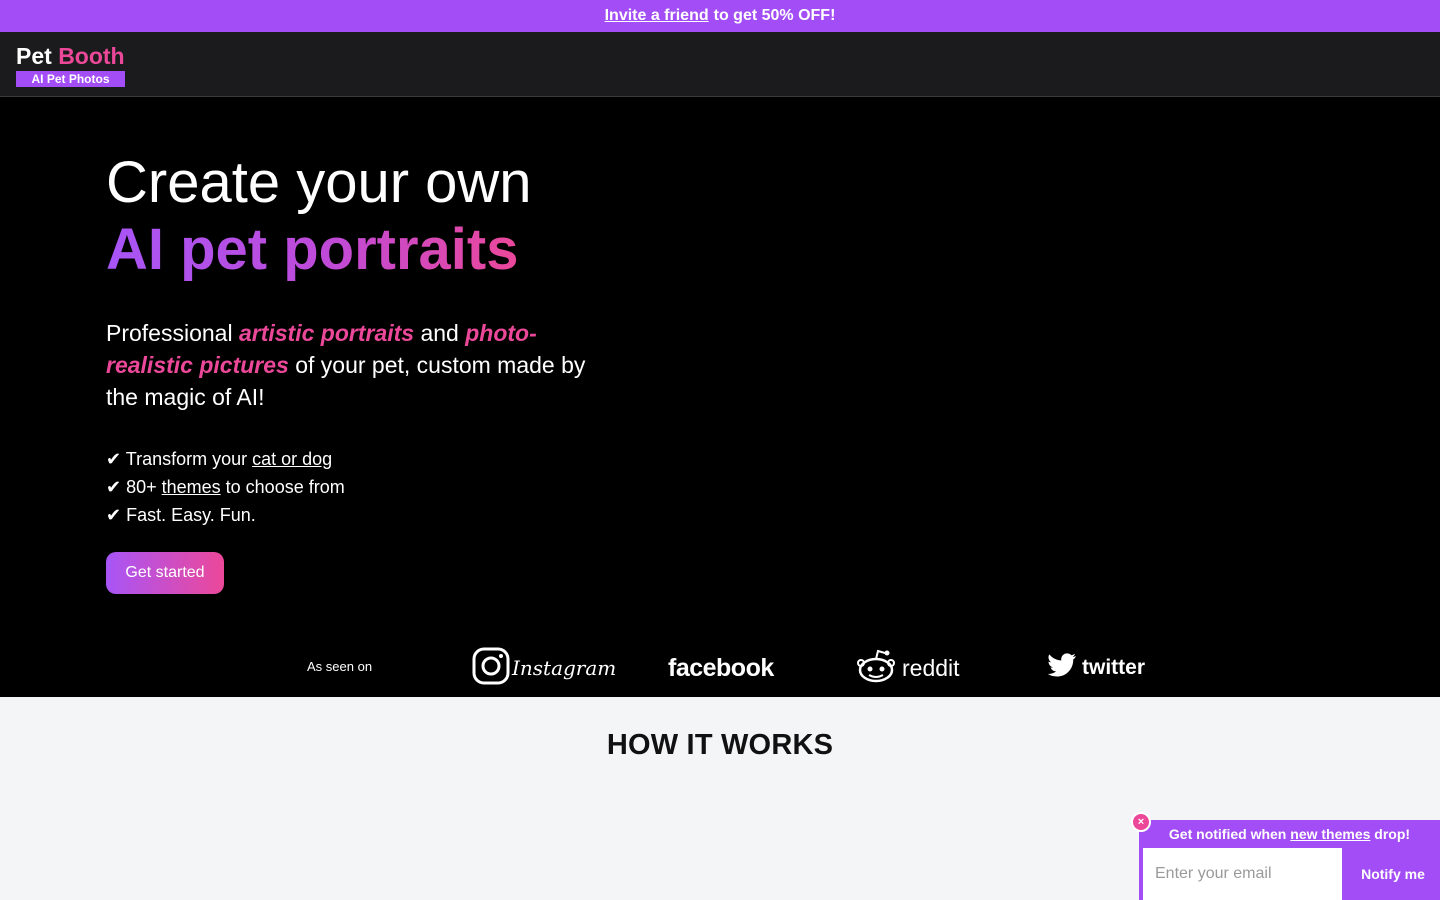 The height and width of the screenshot is (900, 1440). I want to click on notify-text: Get notified when new themes drop!, so click(1289, 834).